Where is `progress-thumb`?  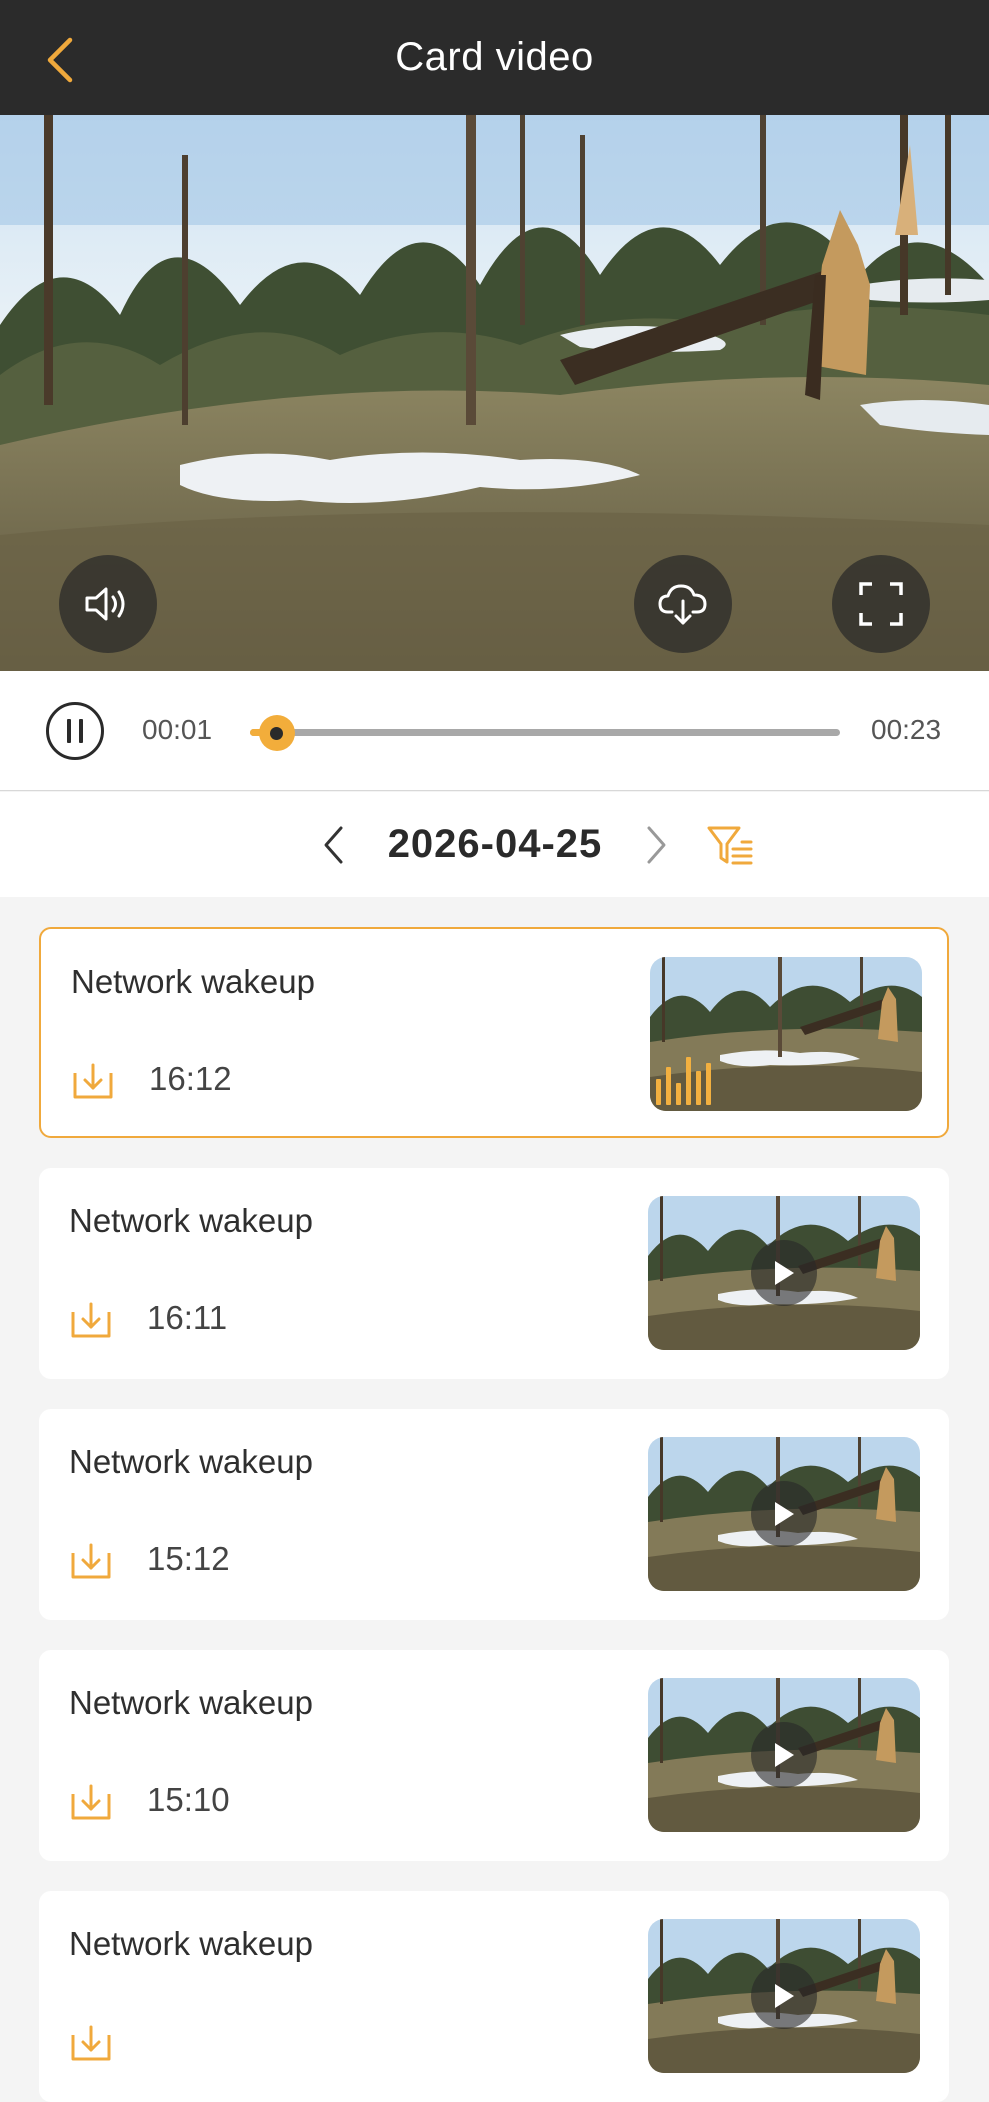
progress-thumb is located at coordinates (276, 733).